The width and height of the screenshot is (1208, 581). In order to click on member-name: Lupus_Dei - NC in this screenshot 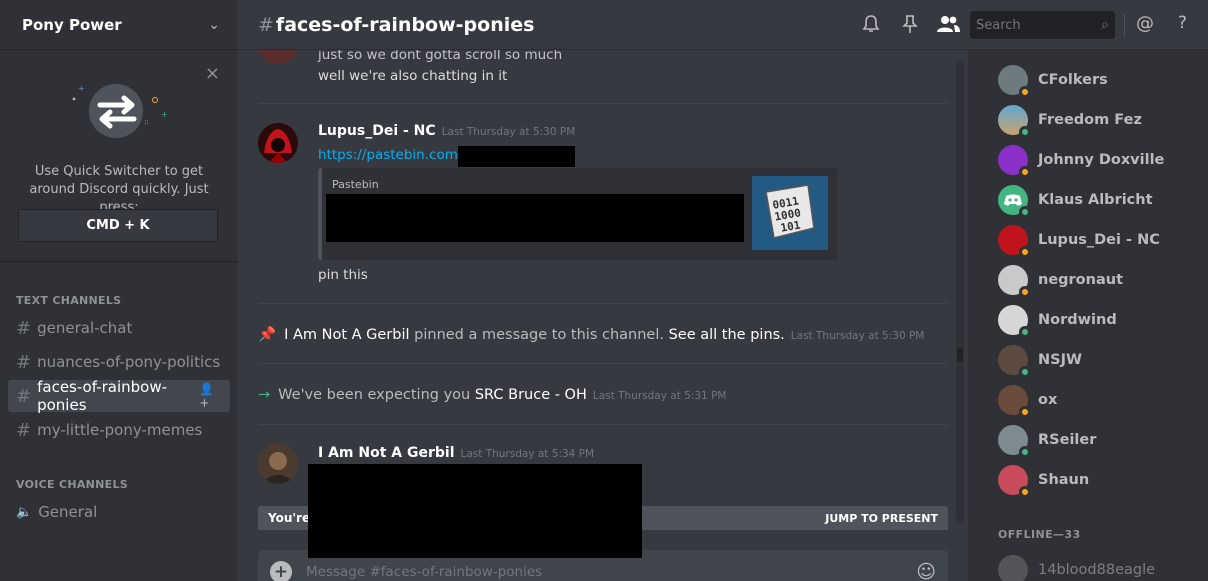, I will do `click(1099, 240)`.